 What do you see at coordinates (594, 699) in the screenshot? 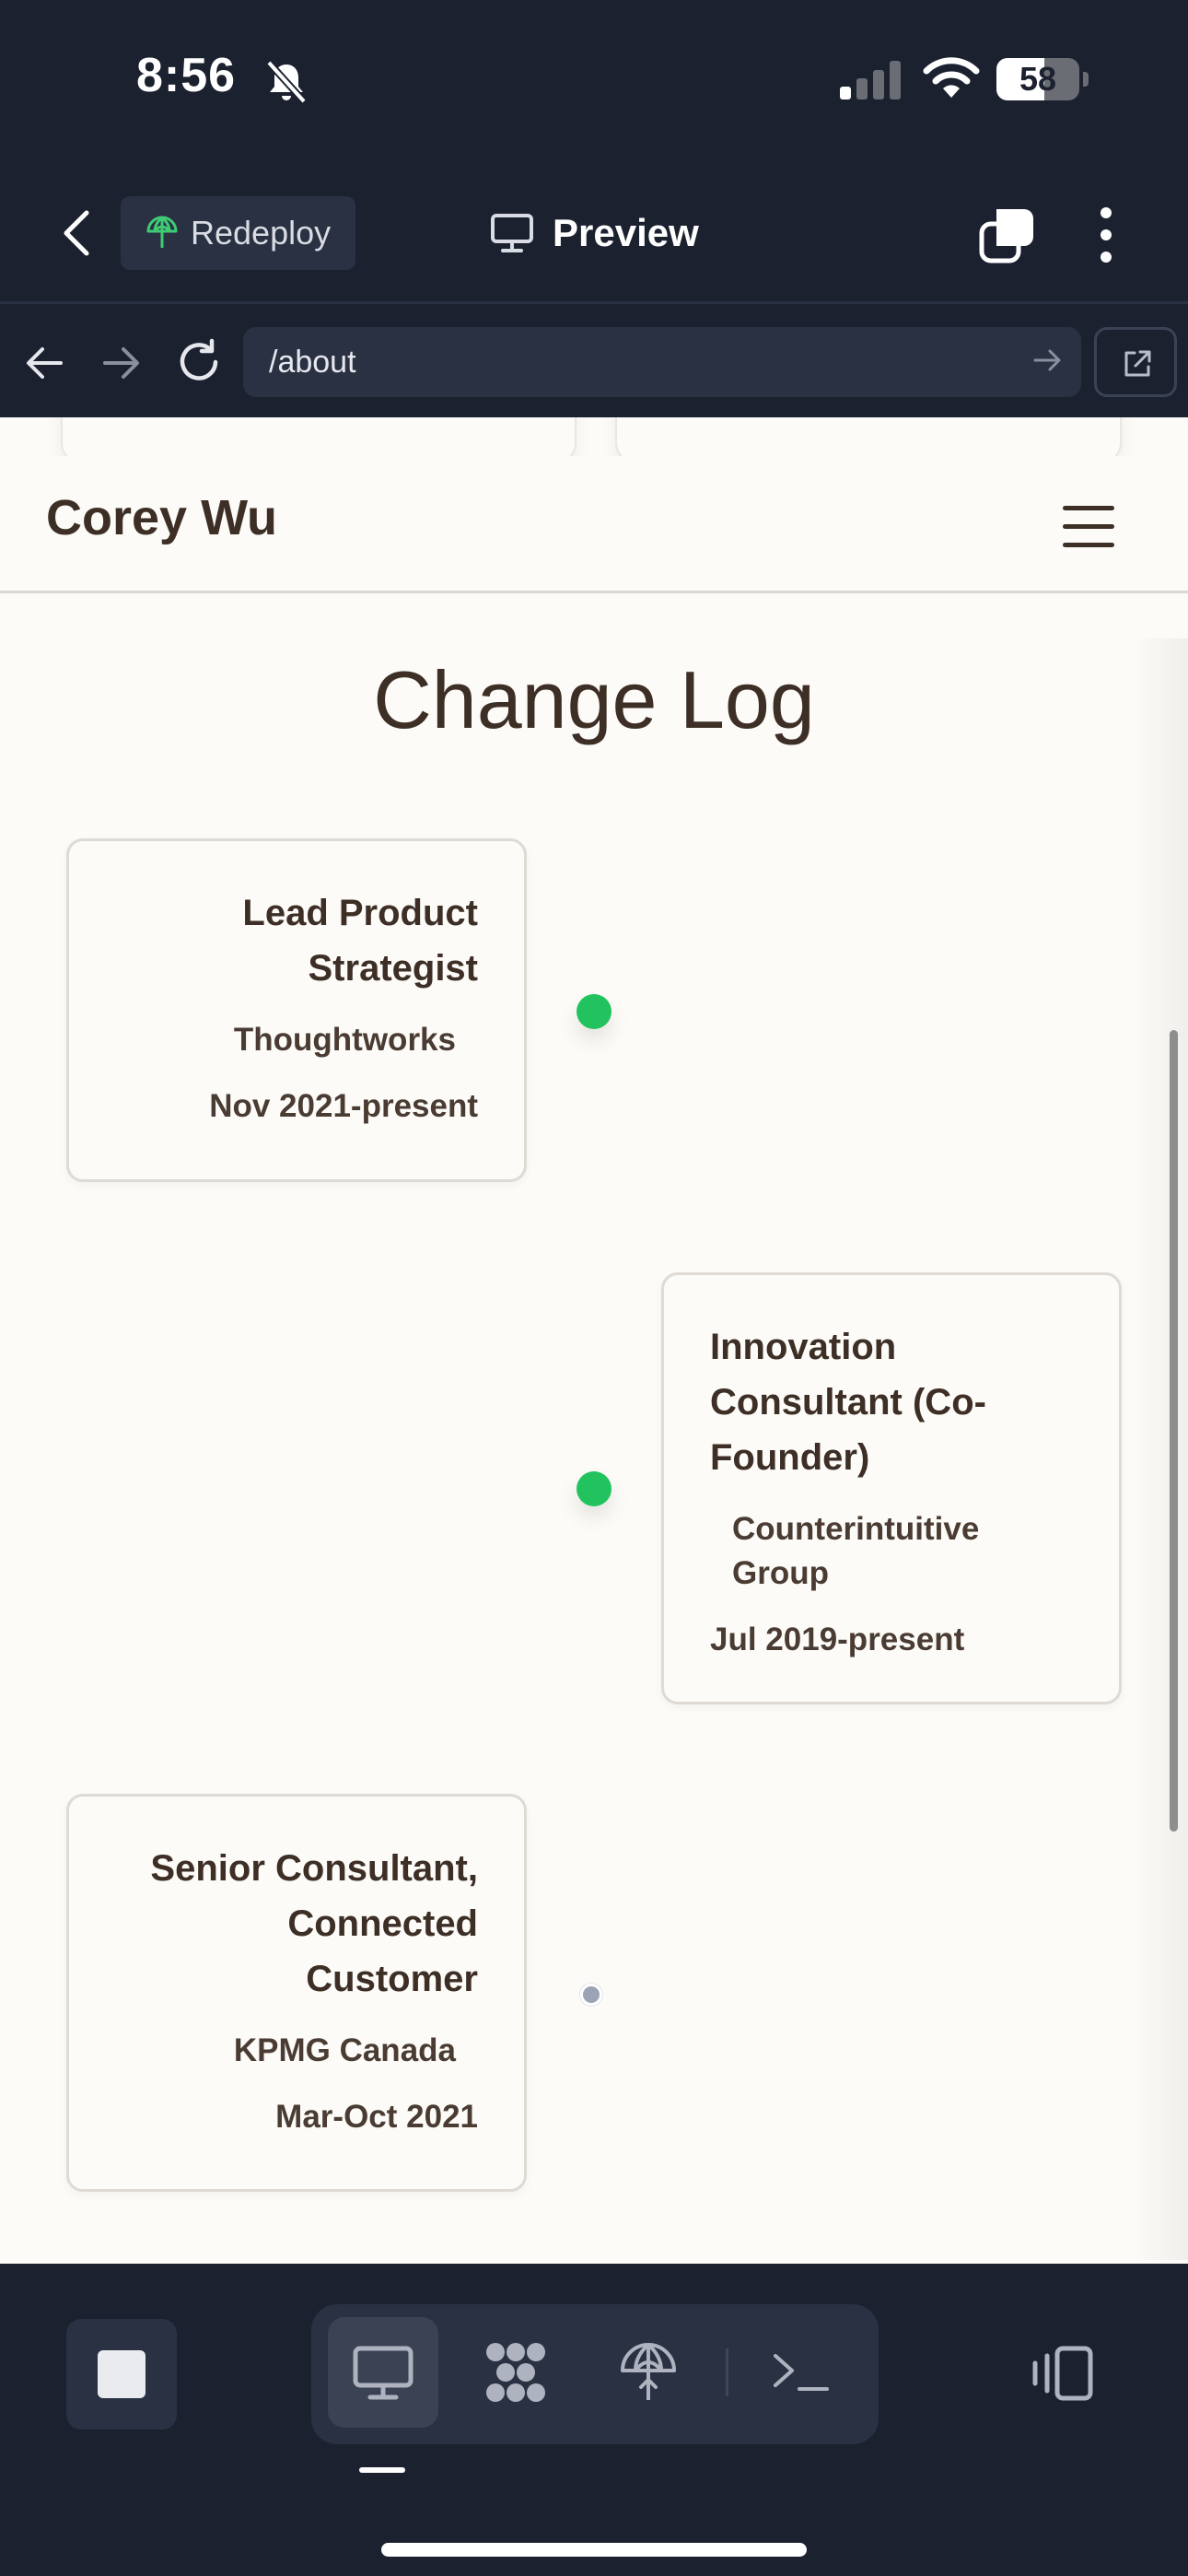
I see `changelog-heading: Change Log` at bounding box center [594, 699].